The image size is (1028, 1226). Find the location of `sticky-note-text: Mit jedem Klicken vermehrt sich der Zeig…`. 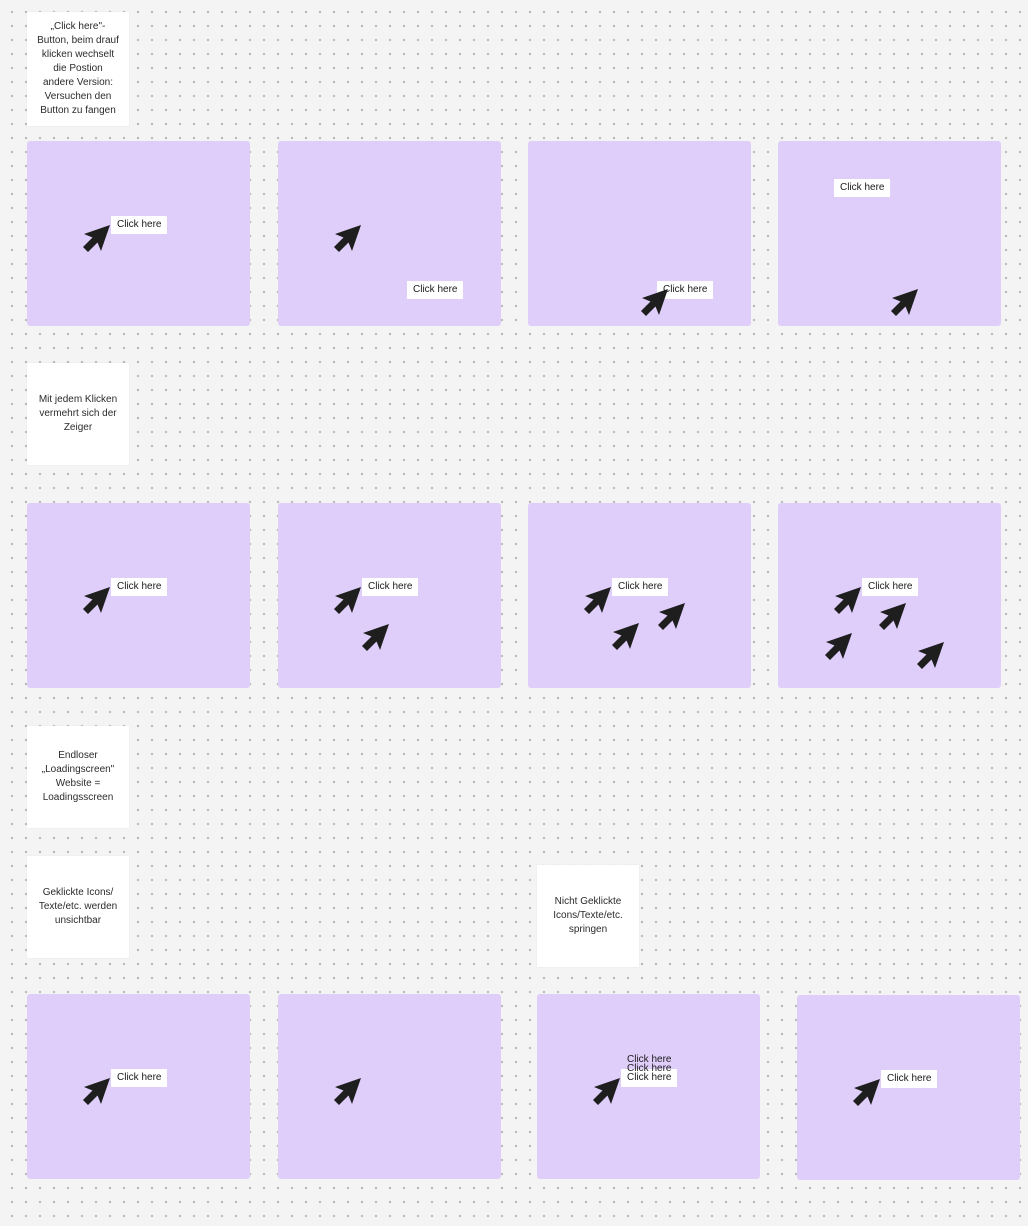

sticky-note-text: Mit jedem Klicken vermehrt sich der Zeig… is located at coordinates (78, 413).